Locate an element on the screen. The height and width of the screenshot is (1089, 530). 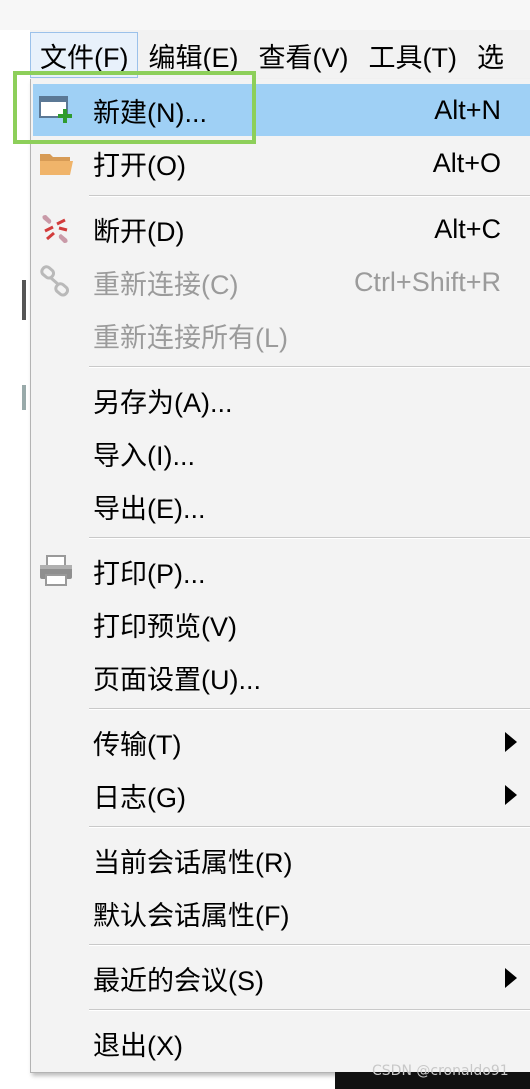
menubar-options: 选 is located at coordinates (490, 55).